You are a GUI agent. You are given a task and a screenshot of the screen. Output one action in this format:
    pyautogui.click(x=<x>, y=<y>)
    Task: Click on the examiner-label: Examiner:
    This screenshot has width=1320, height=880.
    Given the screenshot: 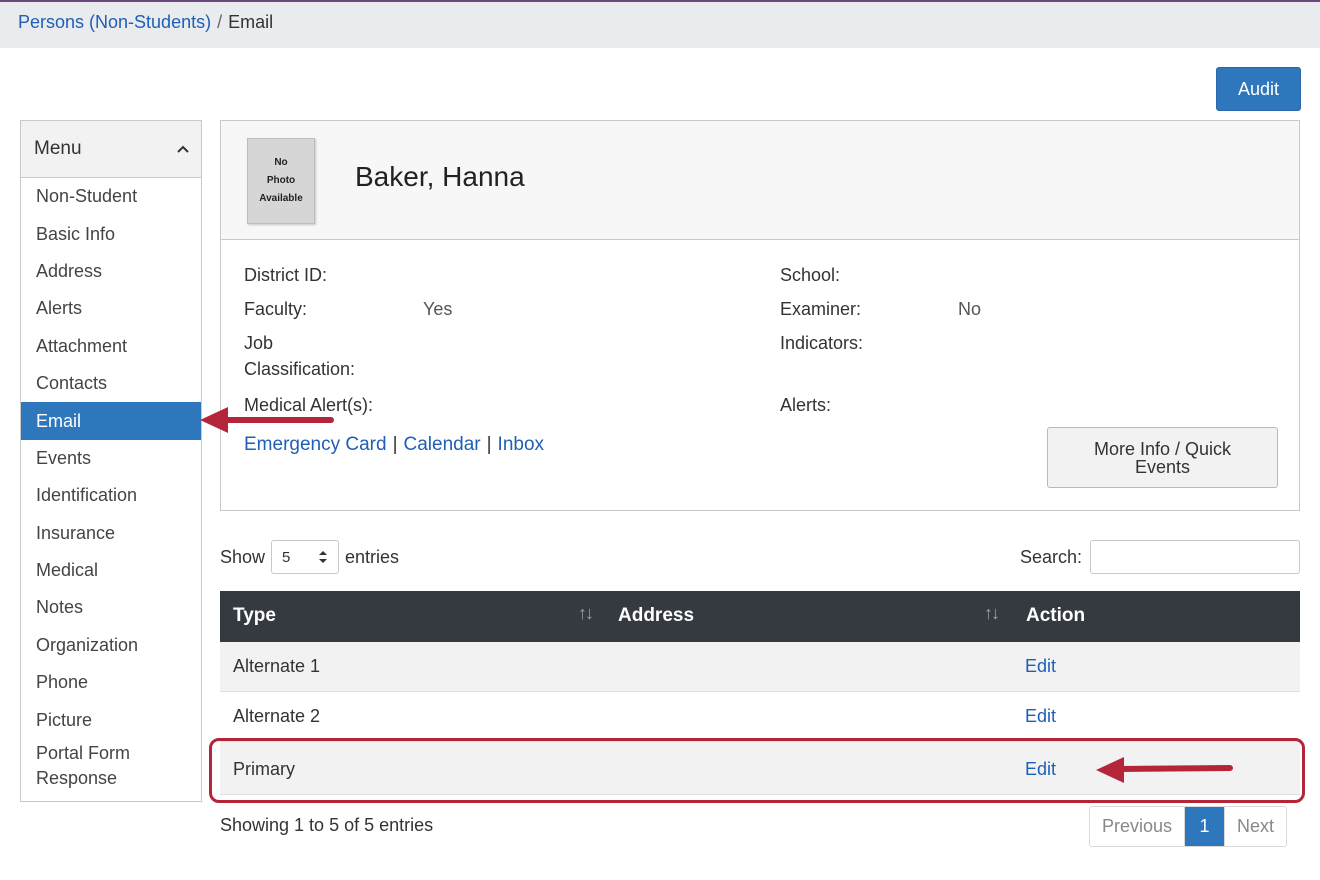 What is the action you would take?
    pyautogui.click(x=821, y=309)
    